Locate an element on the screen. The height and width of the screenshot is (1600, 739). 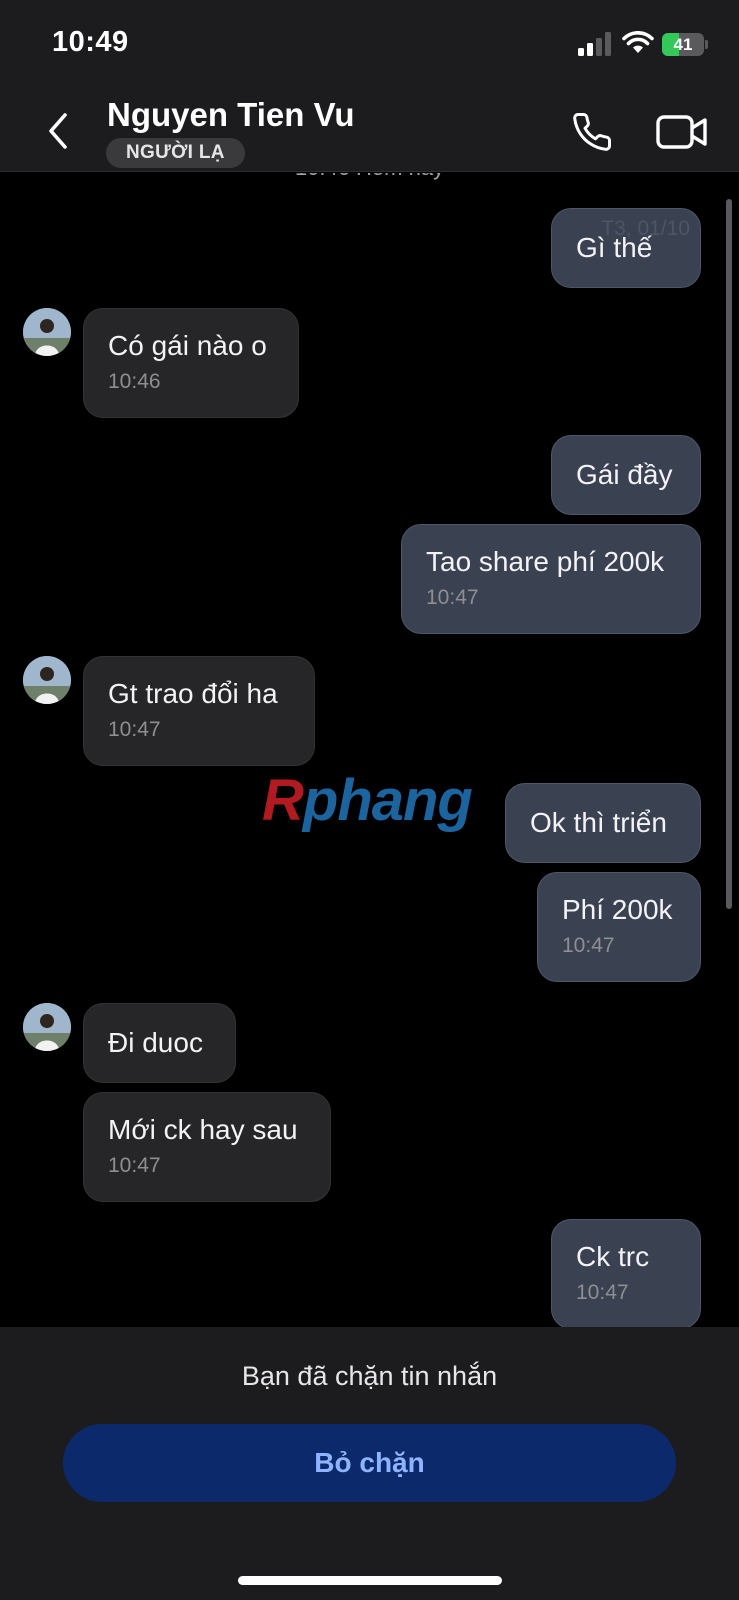
chat-header: Nguyen Tien Vu NGƯỜI LẠ is located at coordinates (369, 131).